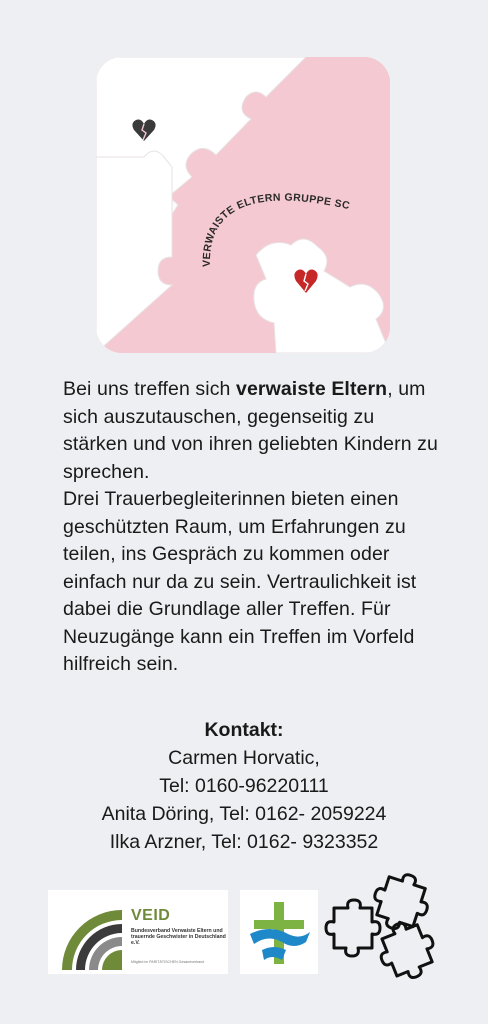 This screenshot has width=488, height=1024. Describe the element at coordinates (244, 758) in the screenshot. I see `contact-line: Carmen Horvatic,` at that location.